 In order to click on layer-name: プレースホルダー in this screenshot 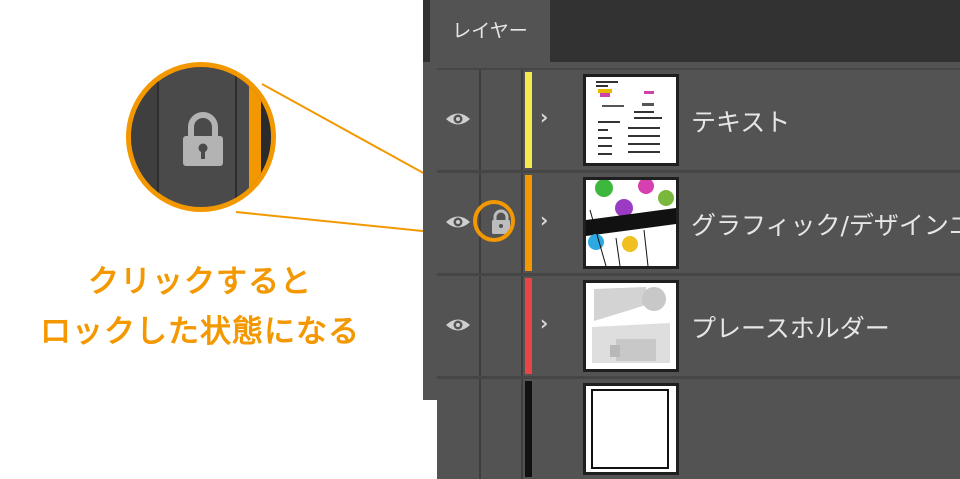, I will do `click(790, 327)`.